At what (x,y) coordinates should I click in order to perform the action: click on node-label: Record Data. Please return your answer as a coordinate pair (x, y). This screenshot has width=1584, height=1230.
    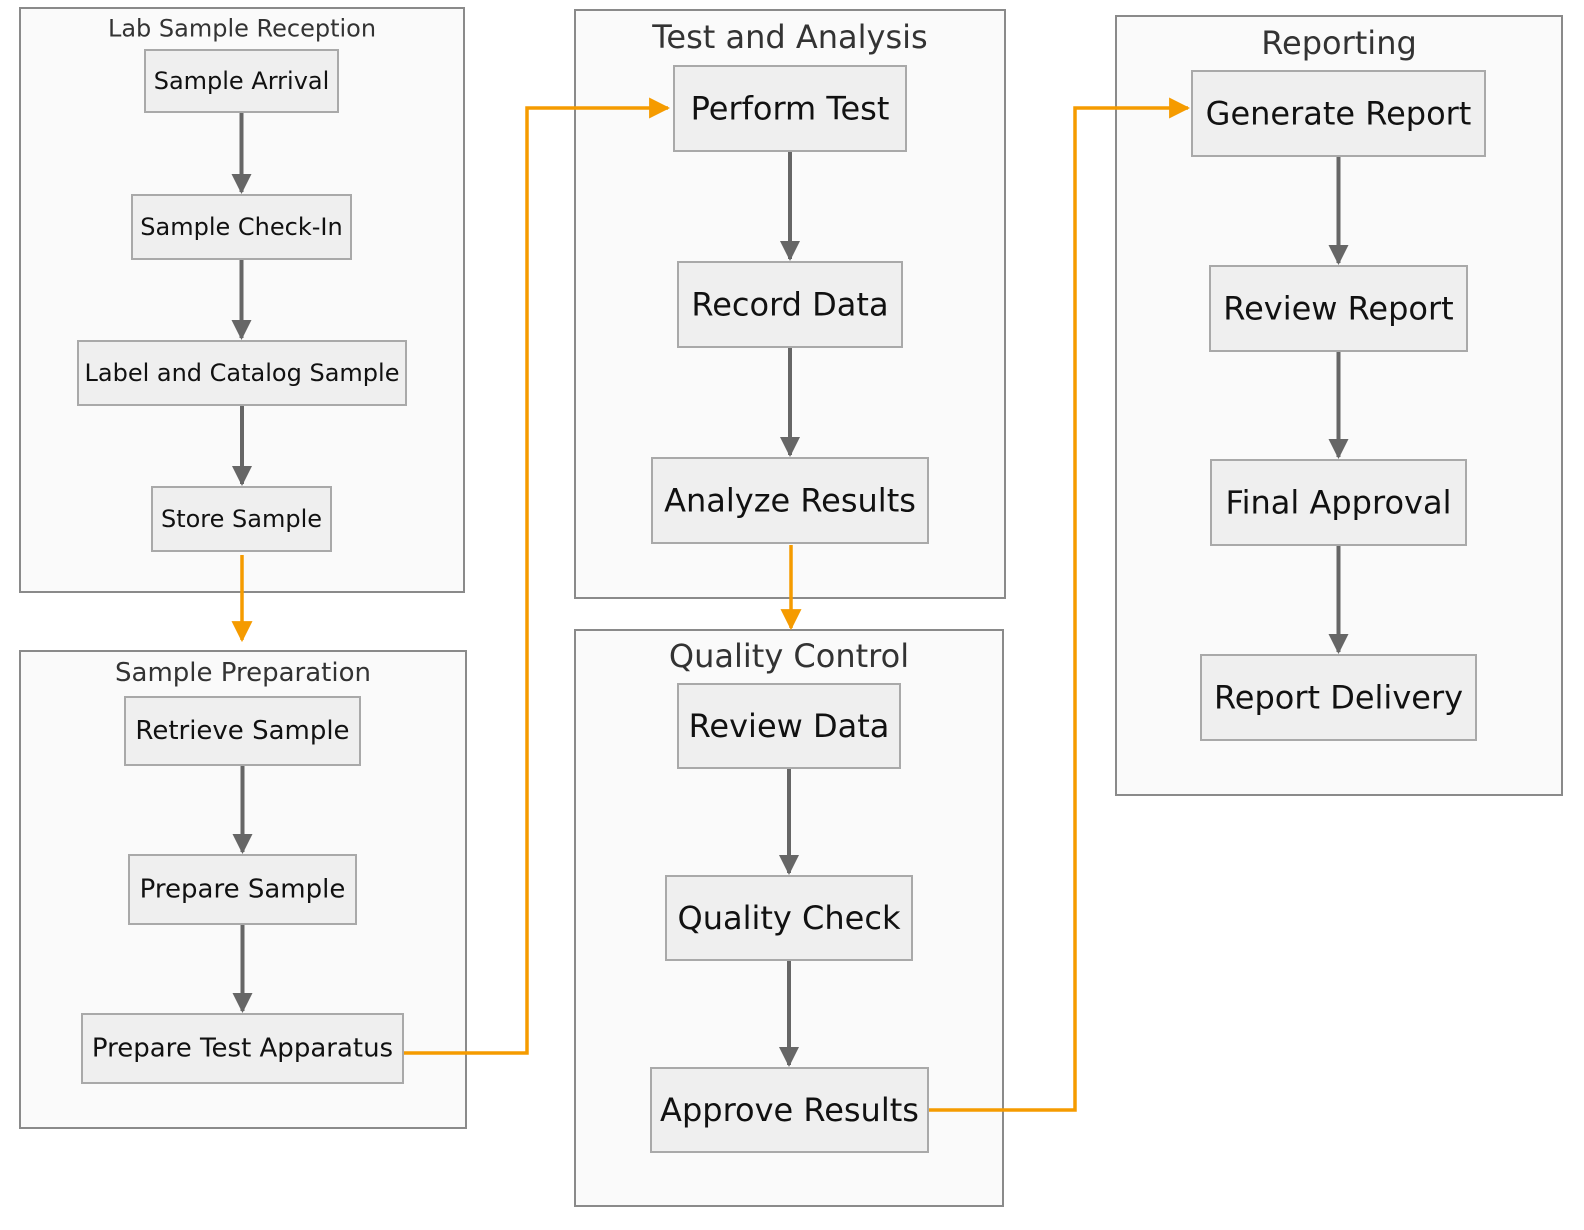
    Looking at the image, I should click on (789, 305).